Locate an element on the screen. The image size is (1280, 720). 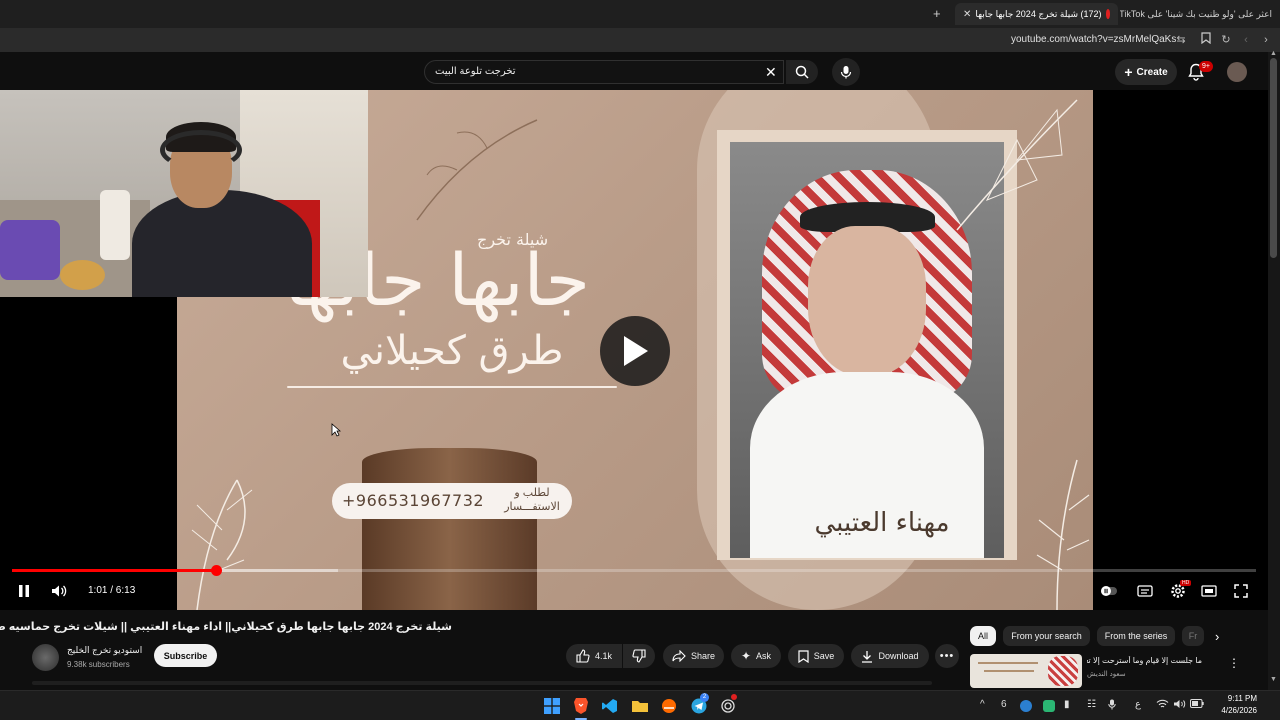
page-scrollbar: ▲ ▼ is located at coordinates (1274, 370).